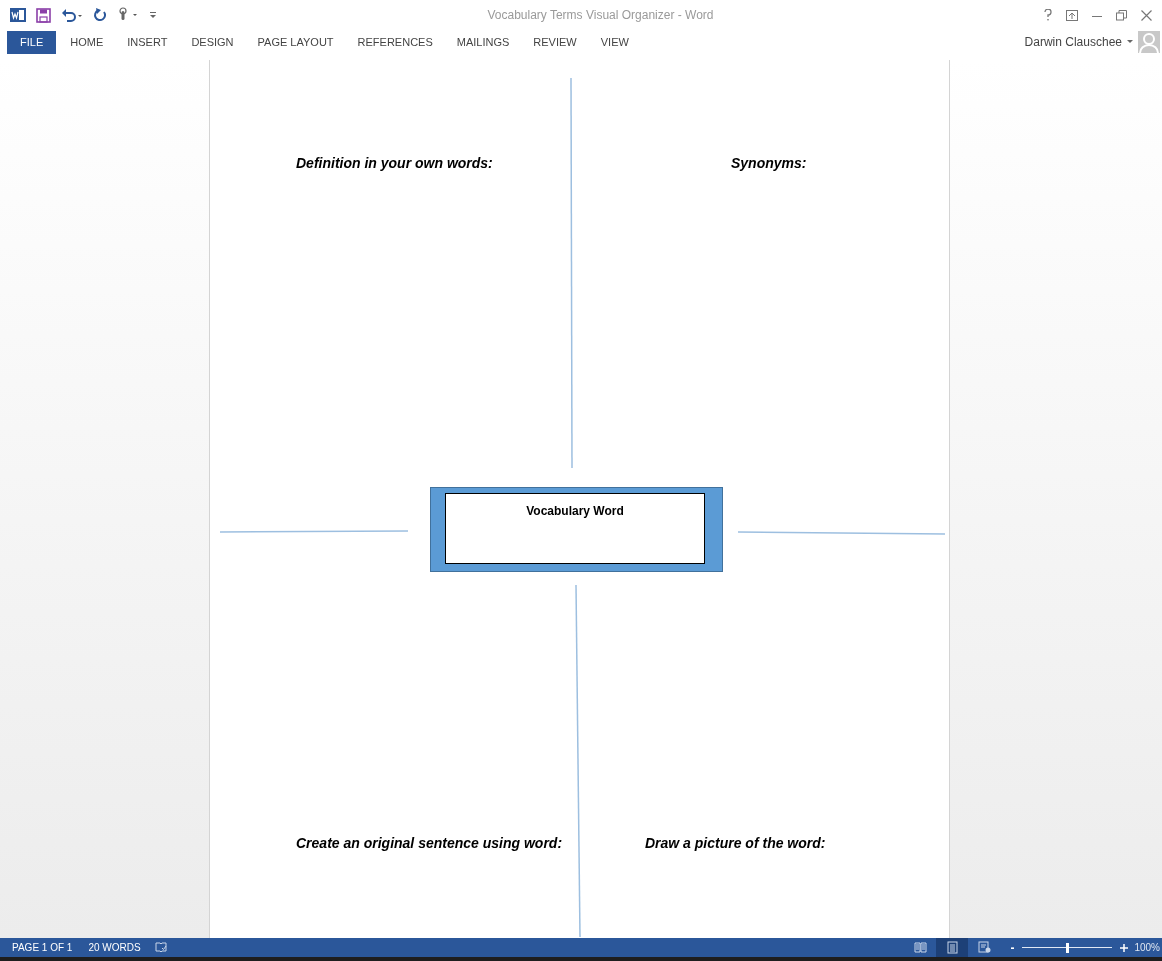  Describe the element at coordinates (1015, 947) in the screenshot. I see `zoom-out-button: -` at that location.